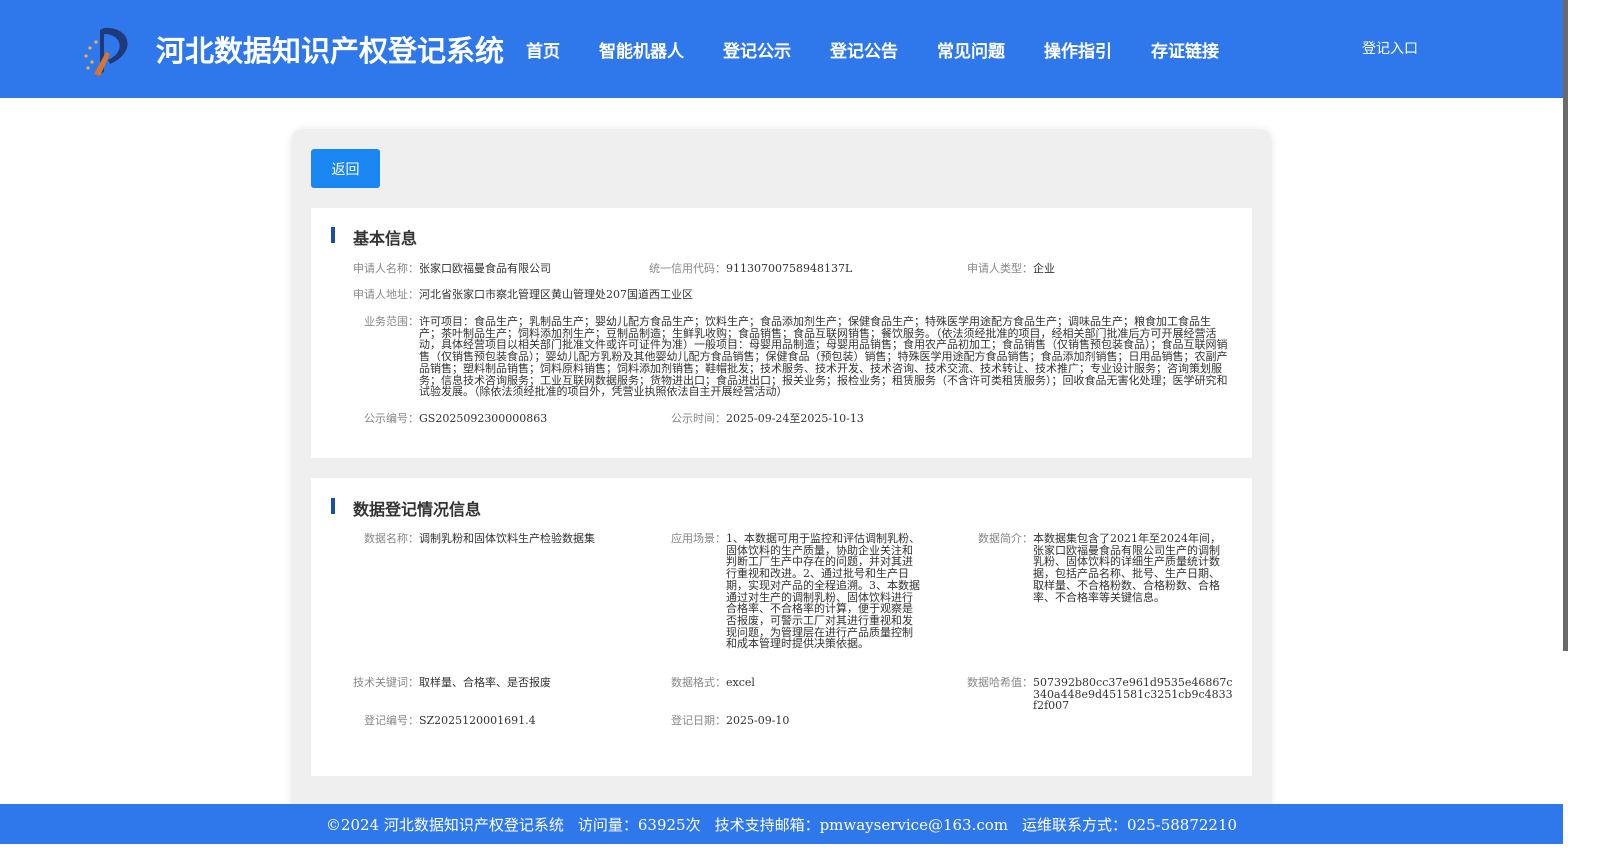 Image resolution: width=1600 pixels, height=861 pixels. What do you see at coordinates (1000, 268) in the screenshot?
I see `applicant-type-label: 申请人类型：` at bounding box center [1000, 268].